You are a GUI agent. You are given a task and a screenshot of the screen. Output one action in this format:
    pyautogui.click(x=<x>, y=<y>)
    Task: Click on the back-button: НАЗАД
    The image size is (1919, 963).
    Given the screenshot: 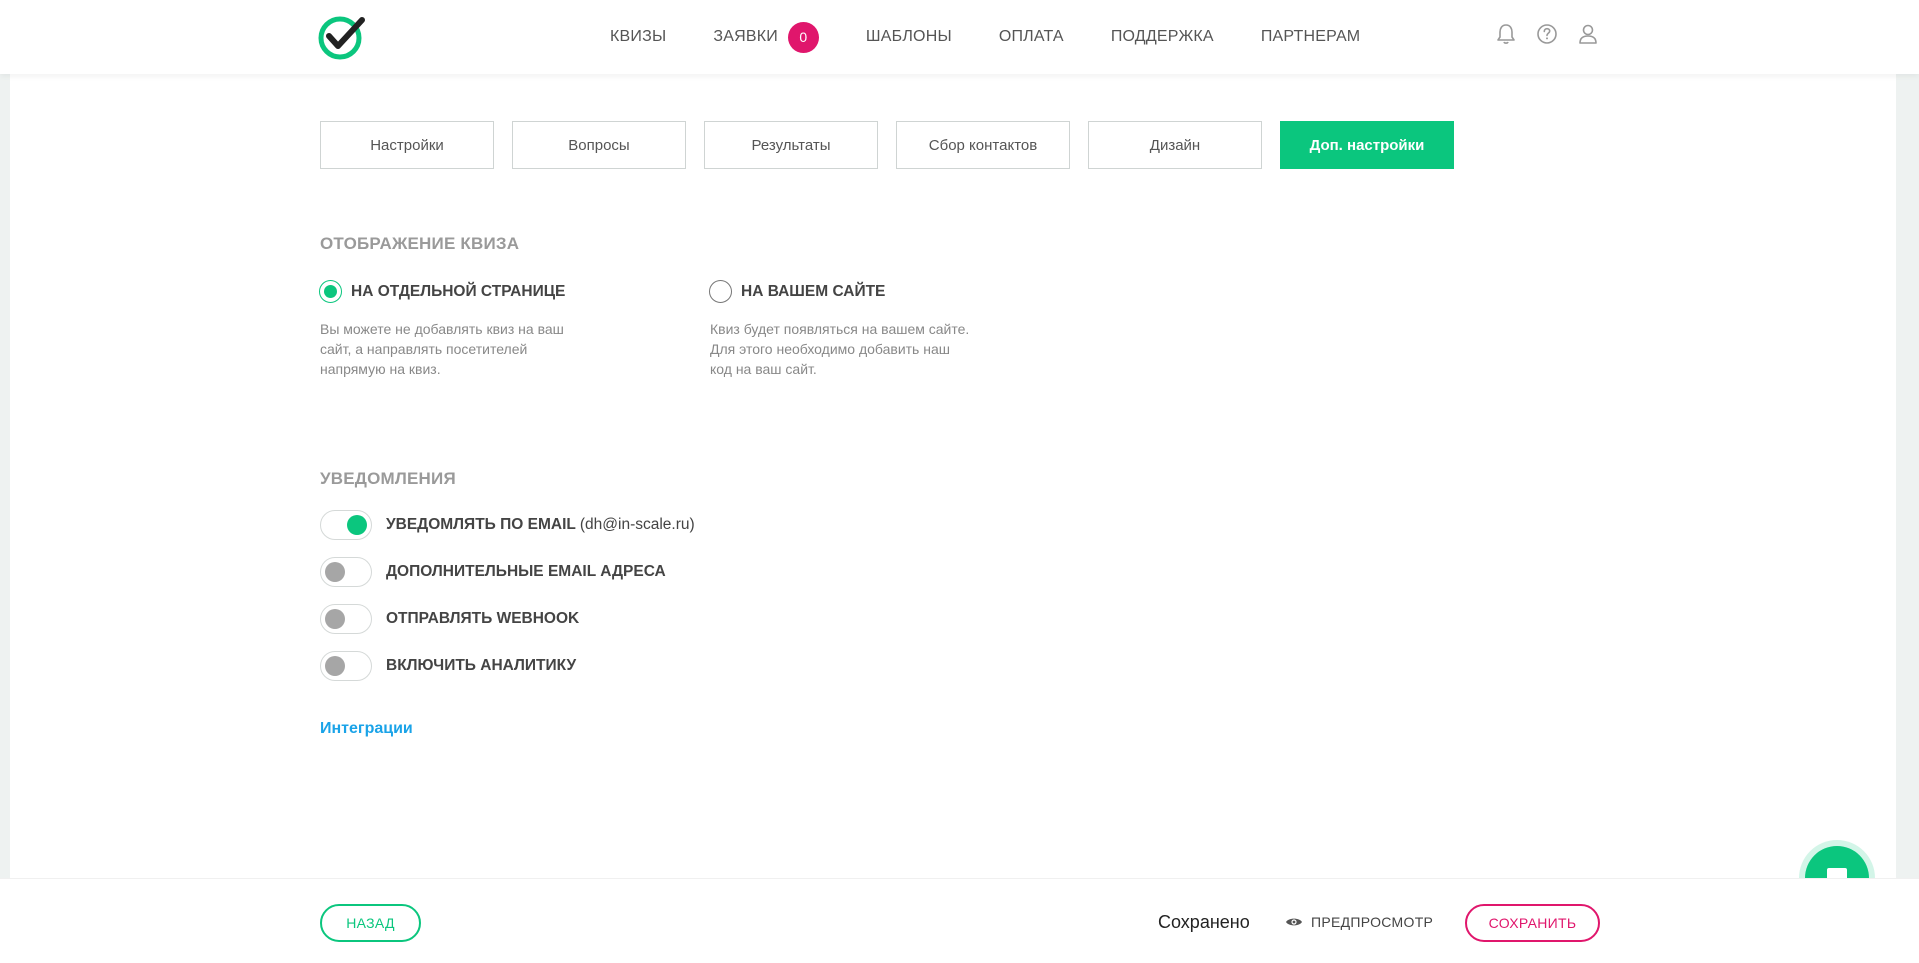 What is the action you would take?
    pyautogui.click(x=370, y=923)
    